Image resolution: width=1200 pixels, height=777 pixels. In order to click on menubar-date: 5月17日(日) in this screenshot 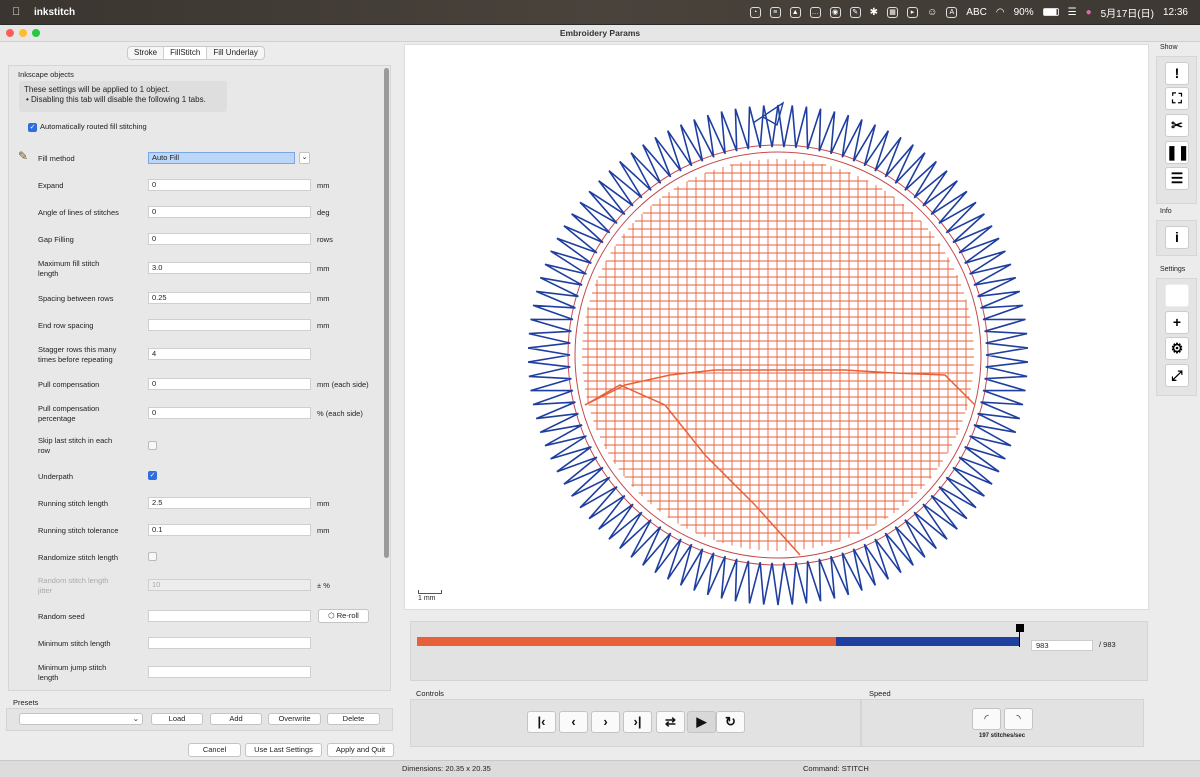, I will do `click(1127, 12)`.